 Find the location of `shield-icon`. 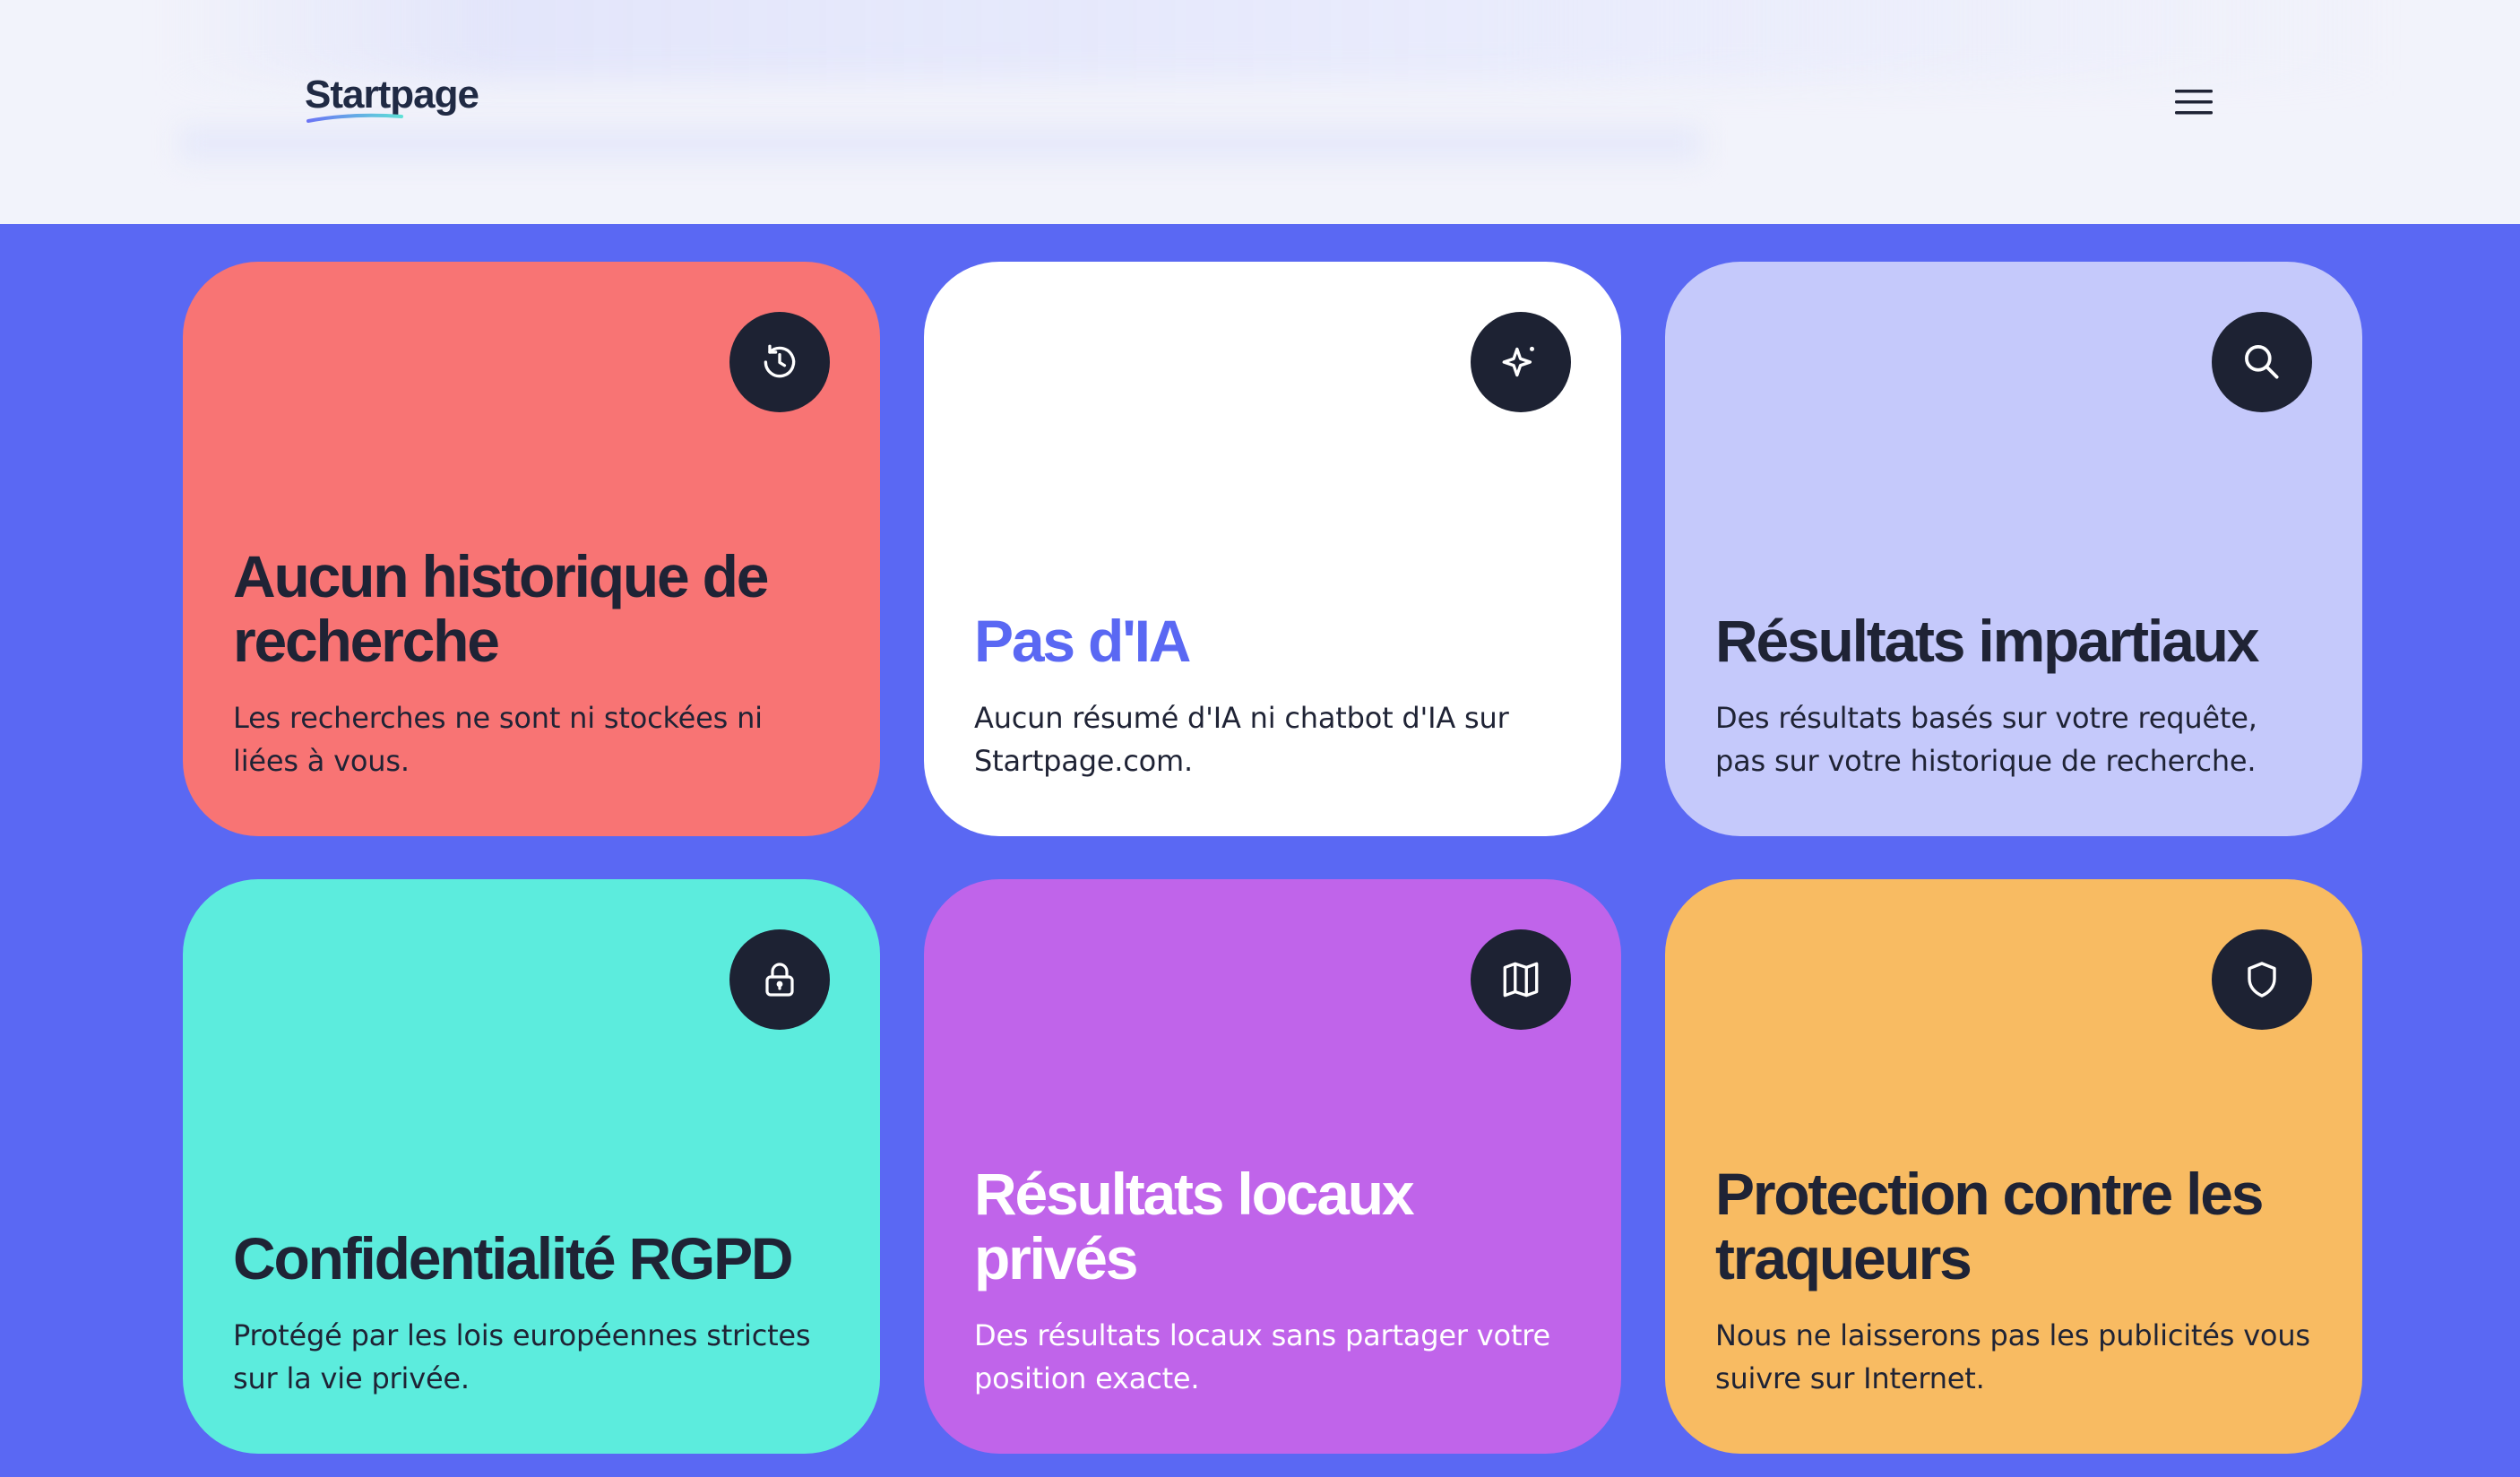

shield-icon is located at coordinates (2262, 980).